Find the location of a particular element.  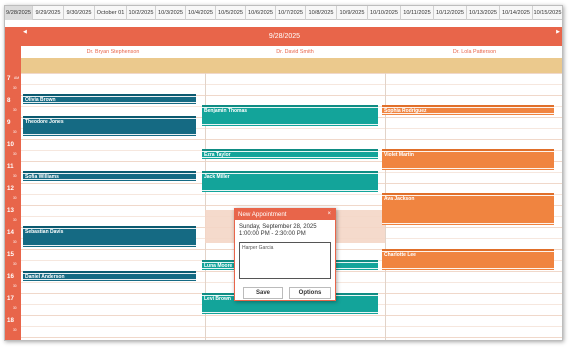

appointment: Ezra Taylor is located at coordinates (290, 154).